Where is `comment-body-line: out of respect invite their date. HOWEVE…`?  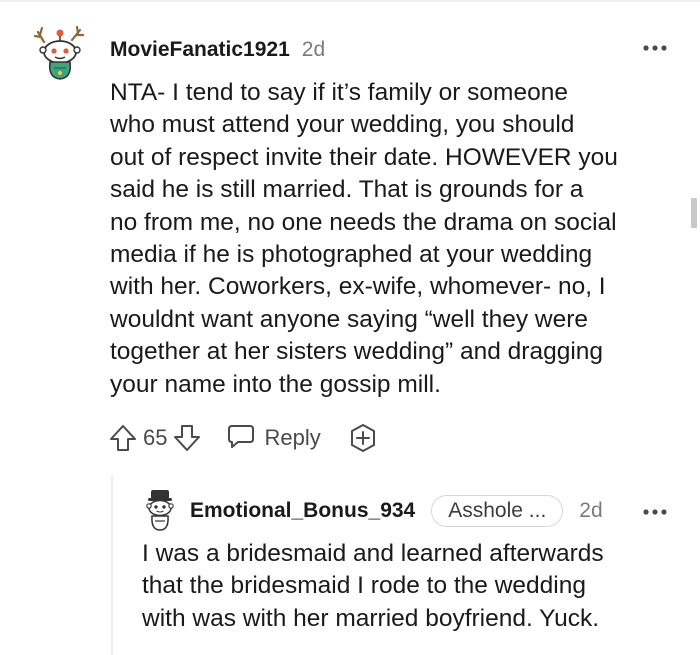 comment-body-line: out of respect invite their date. HOWEVE… is located at coordinates (364, 157).